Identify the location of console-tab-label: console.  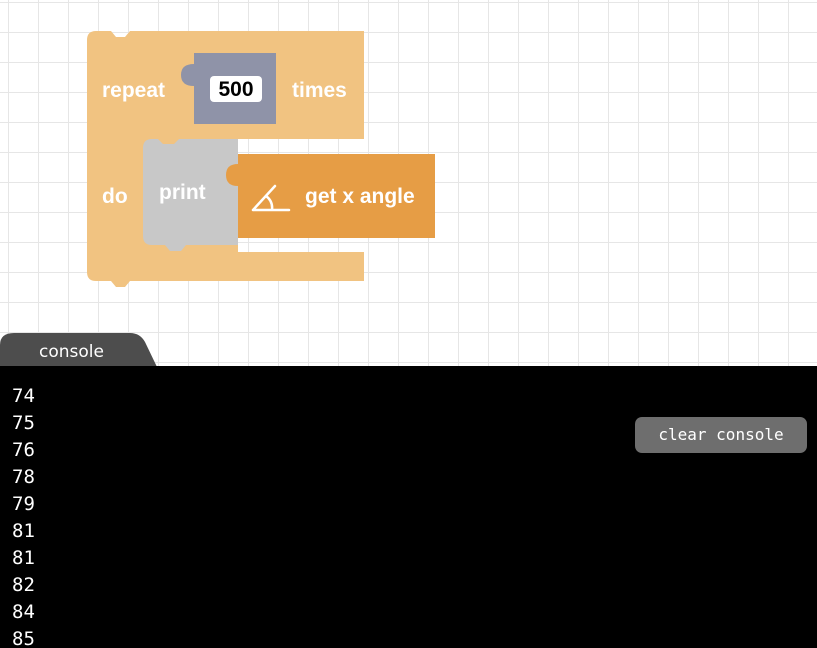
(71, 352).